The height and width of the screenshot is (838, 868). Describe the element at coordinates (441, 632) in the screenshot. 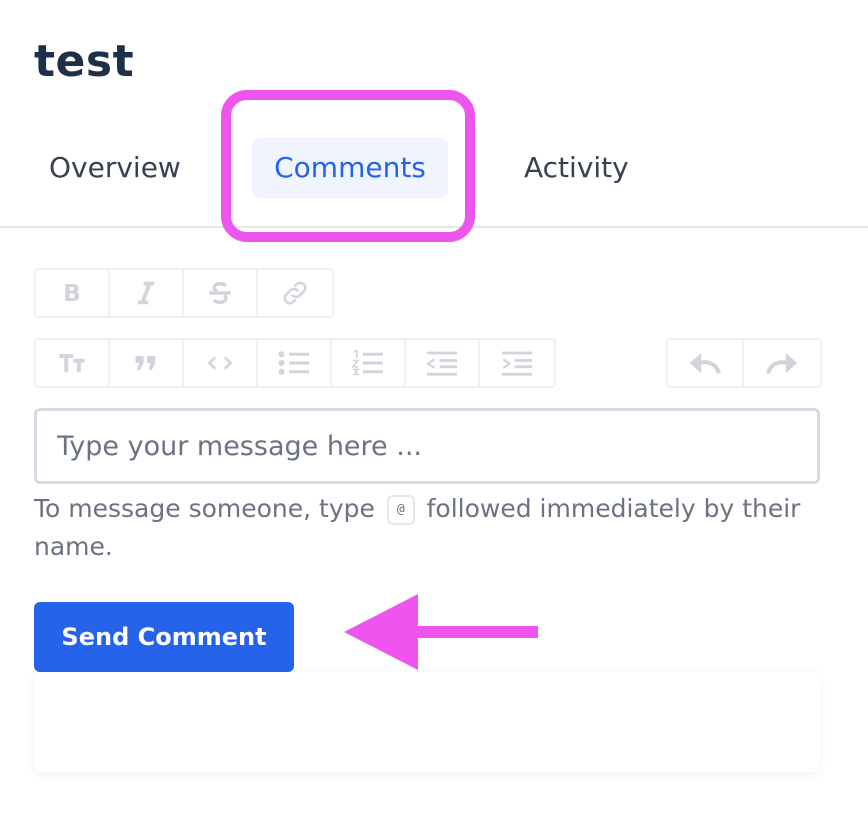

I see `annotation-arrow-icon` at that location.